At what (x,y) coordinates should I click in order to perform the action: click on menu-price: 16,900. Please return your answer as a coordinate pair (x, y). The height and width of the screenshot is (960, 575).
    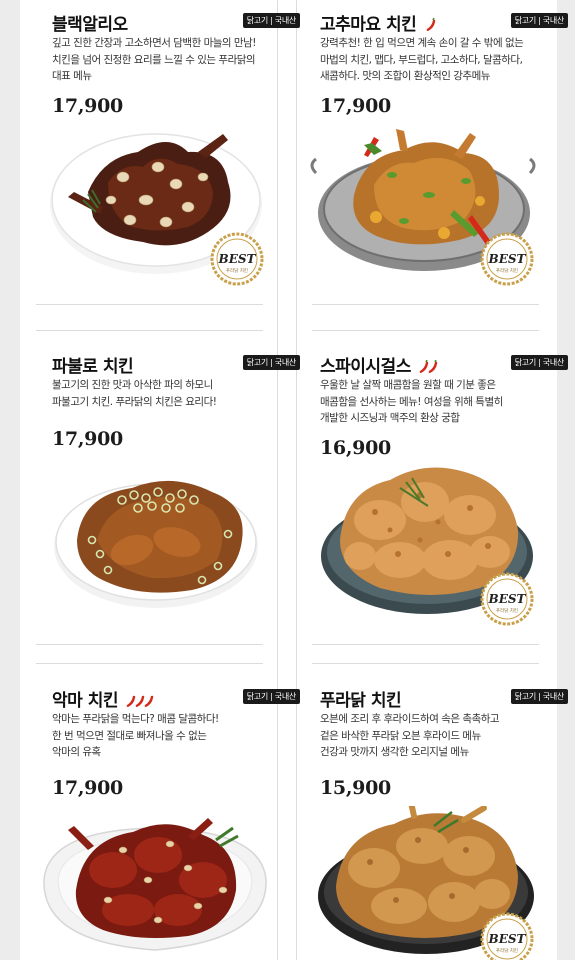
    Looking at the image, I should click on (355, 448).